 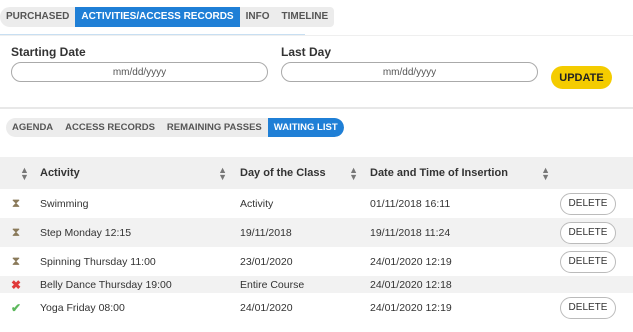 What do you see at coordinates (152, 34) in the screenshot?
I see `top-tab-underline` at bounding box center [152, 34].